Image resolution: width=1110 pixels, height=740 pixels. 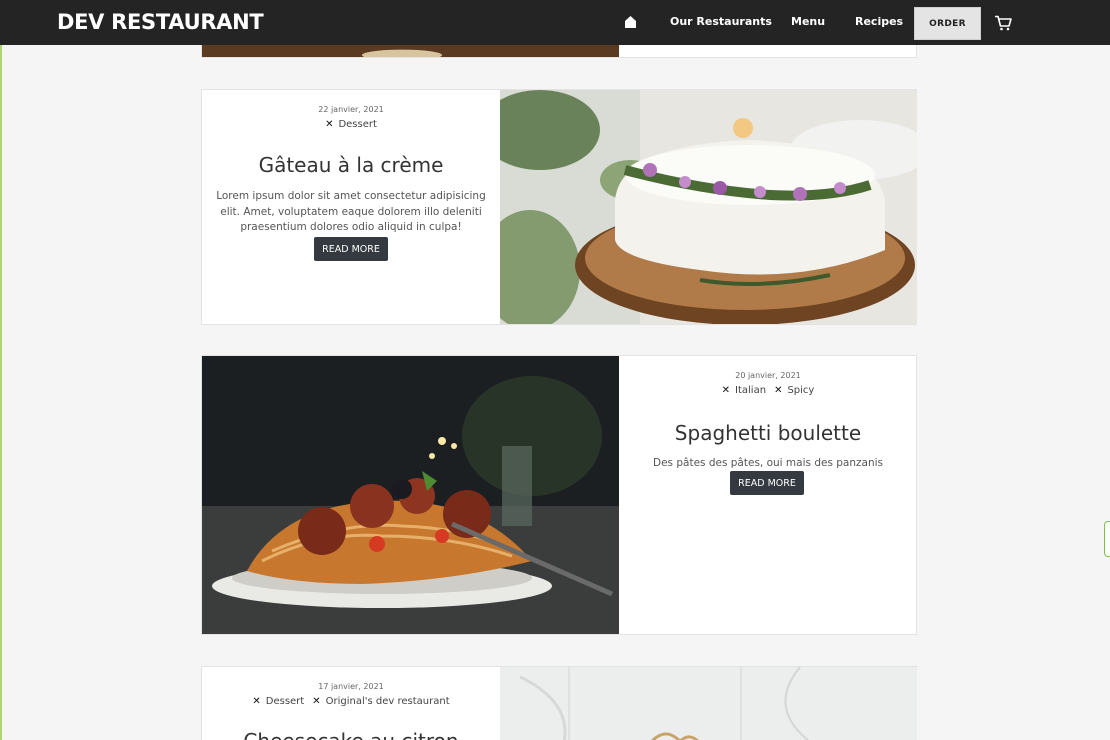 I want to click on post-date: 22 janvier, 2021, so click(x=351, y=109).